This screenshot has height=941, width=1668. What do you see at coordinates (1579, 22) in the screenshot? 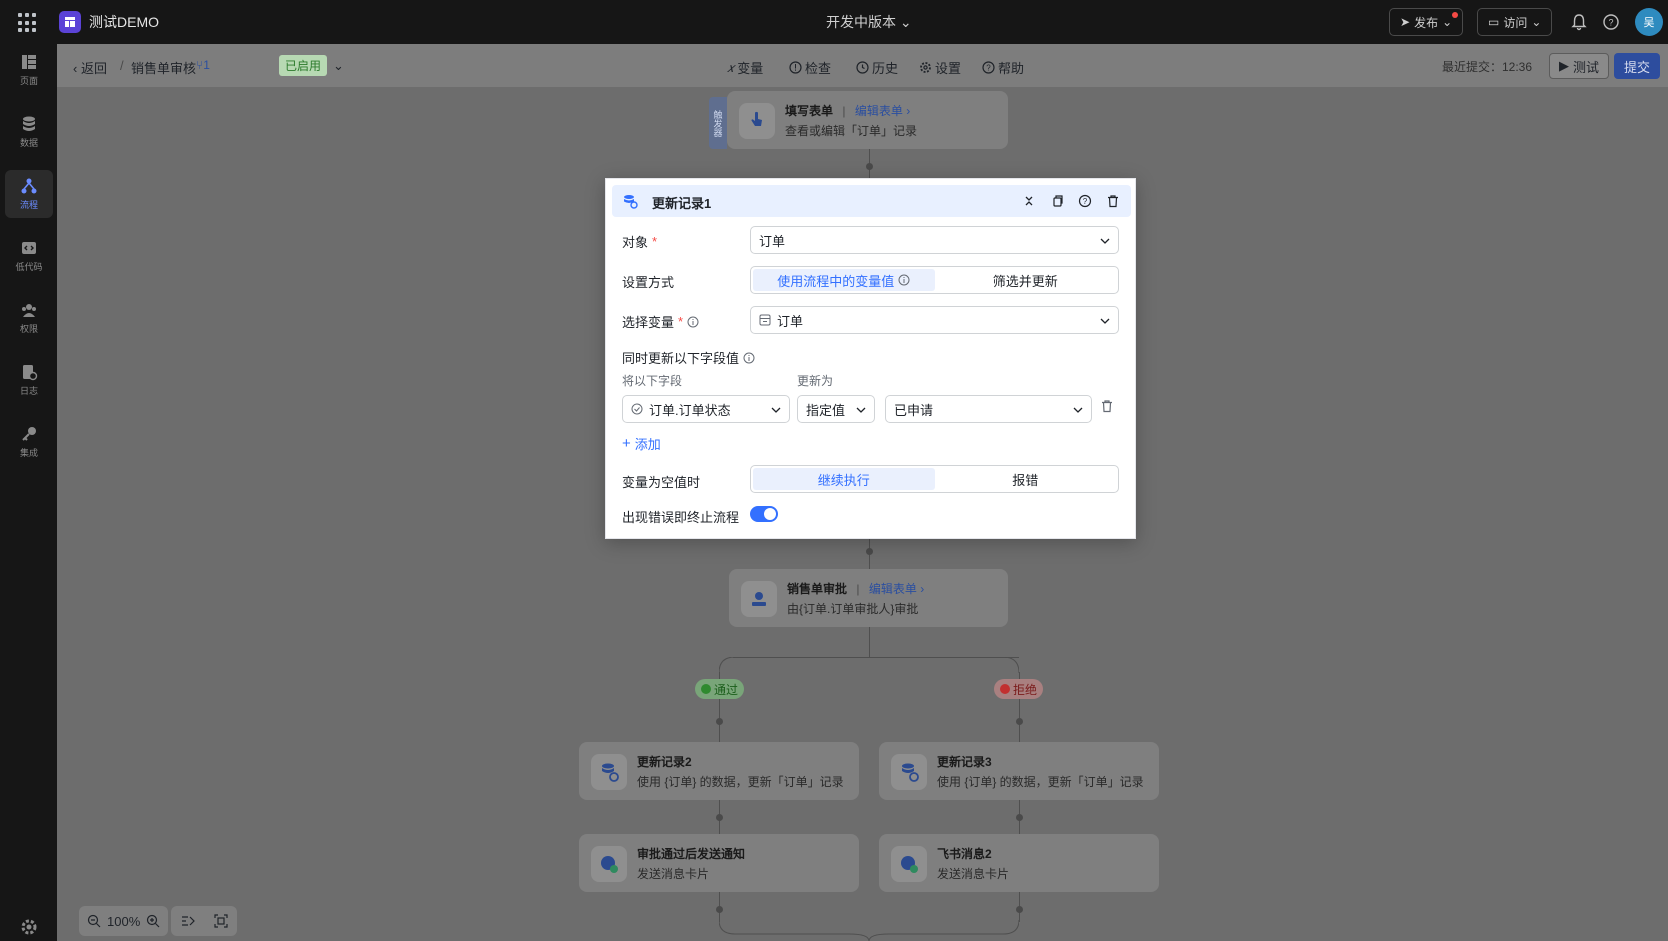
I see `bell-icon` at bounding box center [1579, 22].